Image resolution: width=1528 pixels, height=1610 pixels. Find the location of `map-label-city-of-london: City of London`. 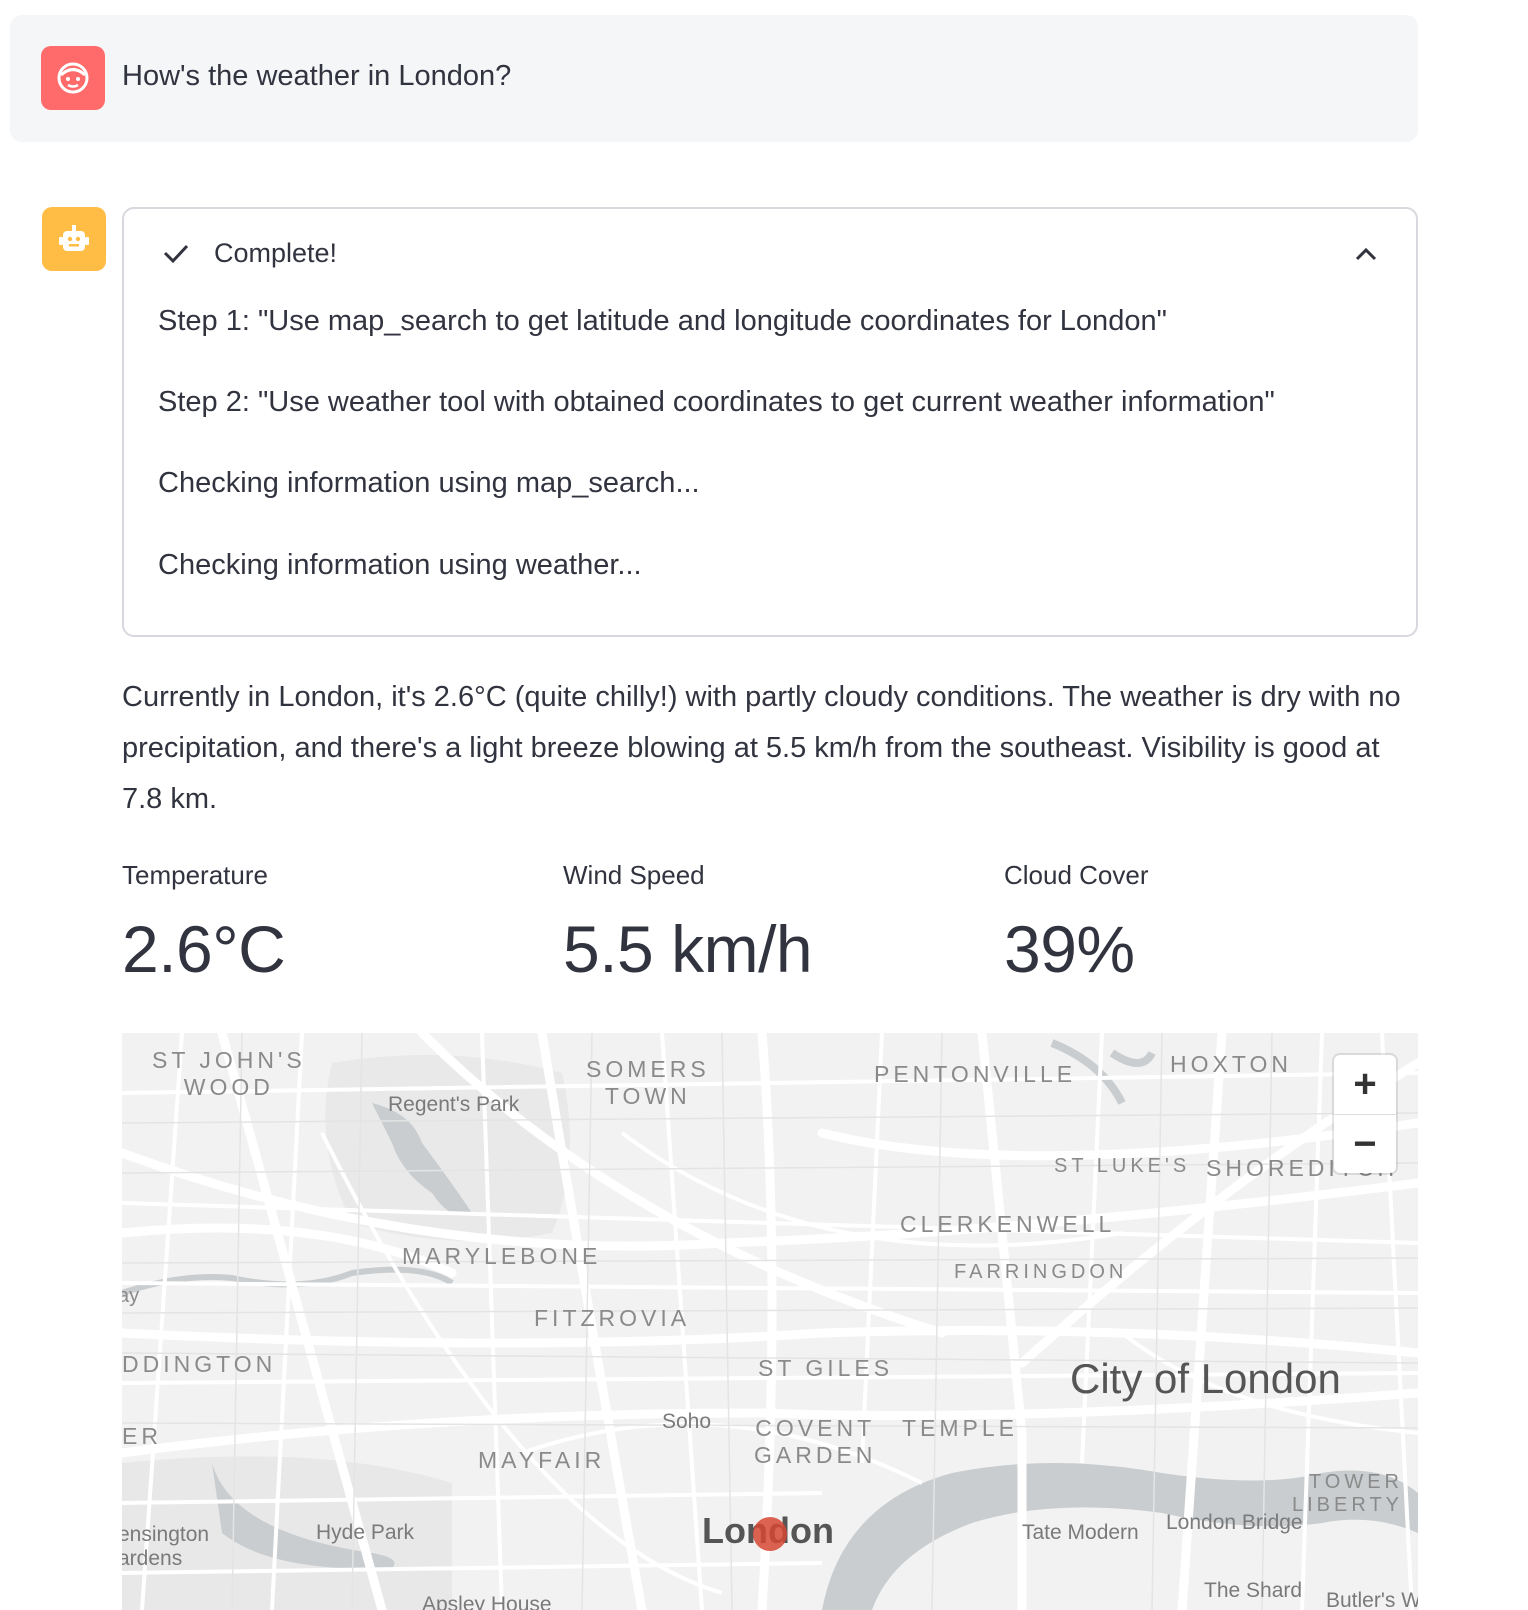

map-label-city-of-london: City of London is located at coordinates (1205, 1378).